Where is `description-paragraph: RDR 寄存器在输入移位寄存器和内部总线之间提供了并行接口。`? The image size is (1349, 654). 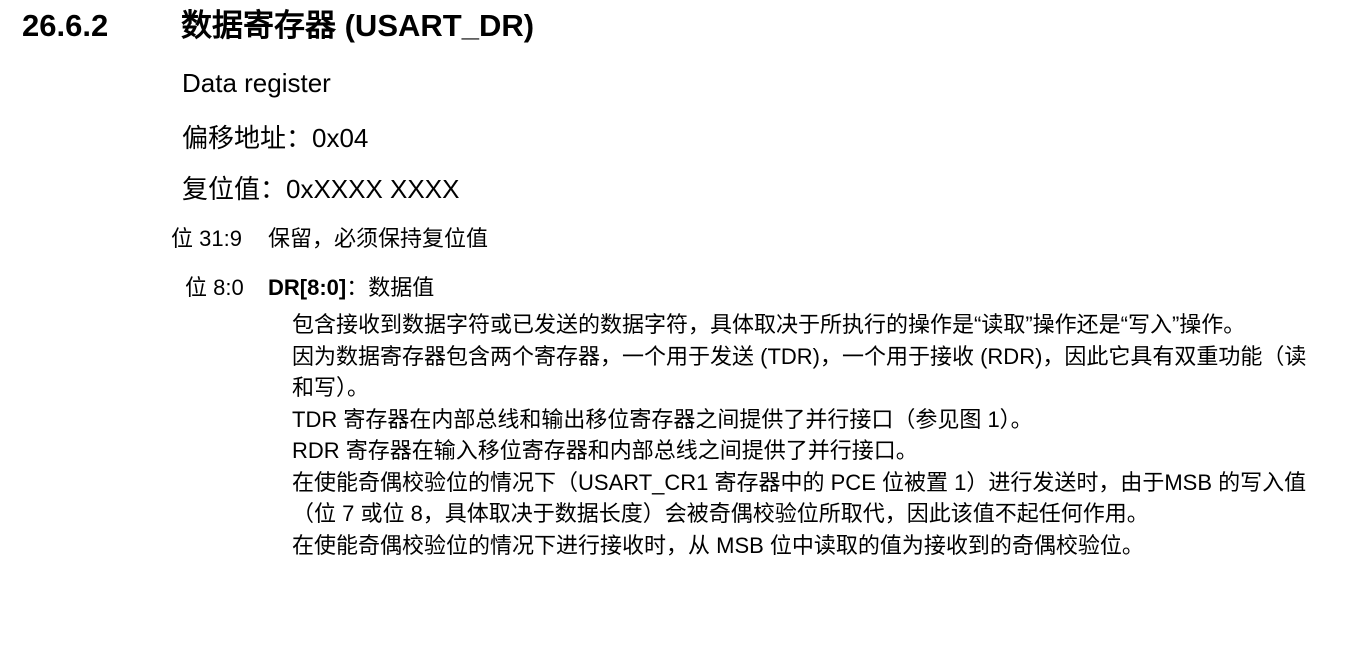
description-paragraph: RDR 寄存器在输入移位寄存器和内部总线之间提供了并行接口。 is located at coordinates (605, 450).